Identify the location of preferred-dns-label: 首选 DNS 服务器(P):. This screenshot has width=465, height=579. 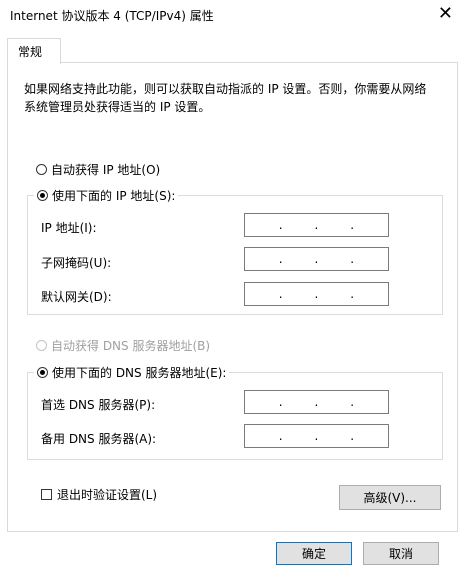
(98, 405).